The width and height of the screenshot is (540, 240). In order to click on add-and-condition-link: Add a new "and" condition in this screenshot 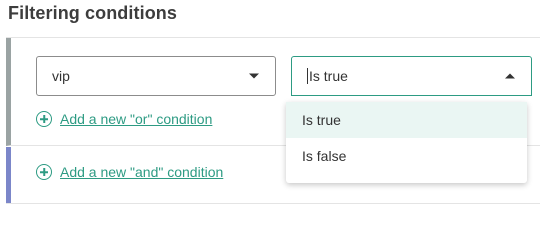, I will do `click(129, 172)`.